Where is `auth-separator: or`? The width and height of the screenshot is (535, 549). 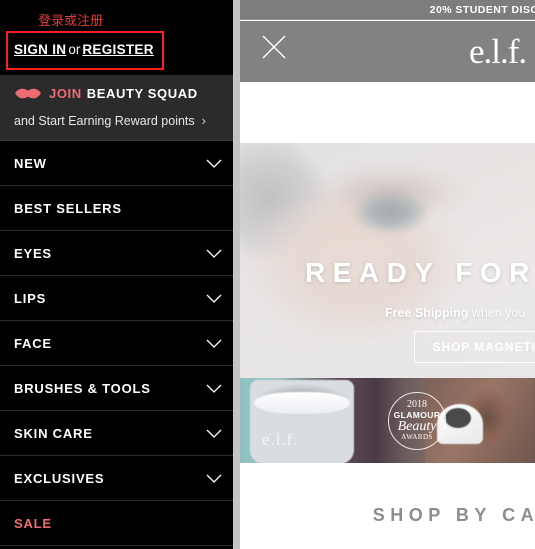 auth-separator: or is located at coordinates (74, 49).